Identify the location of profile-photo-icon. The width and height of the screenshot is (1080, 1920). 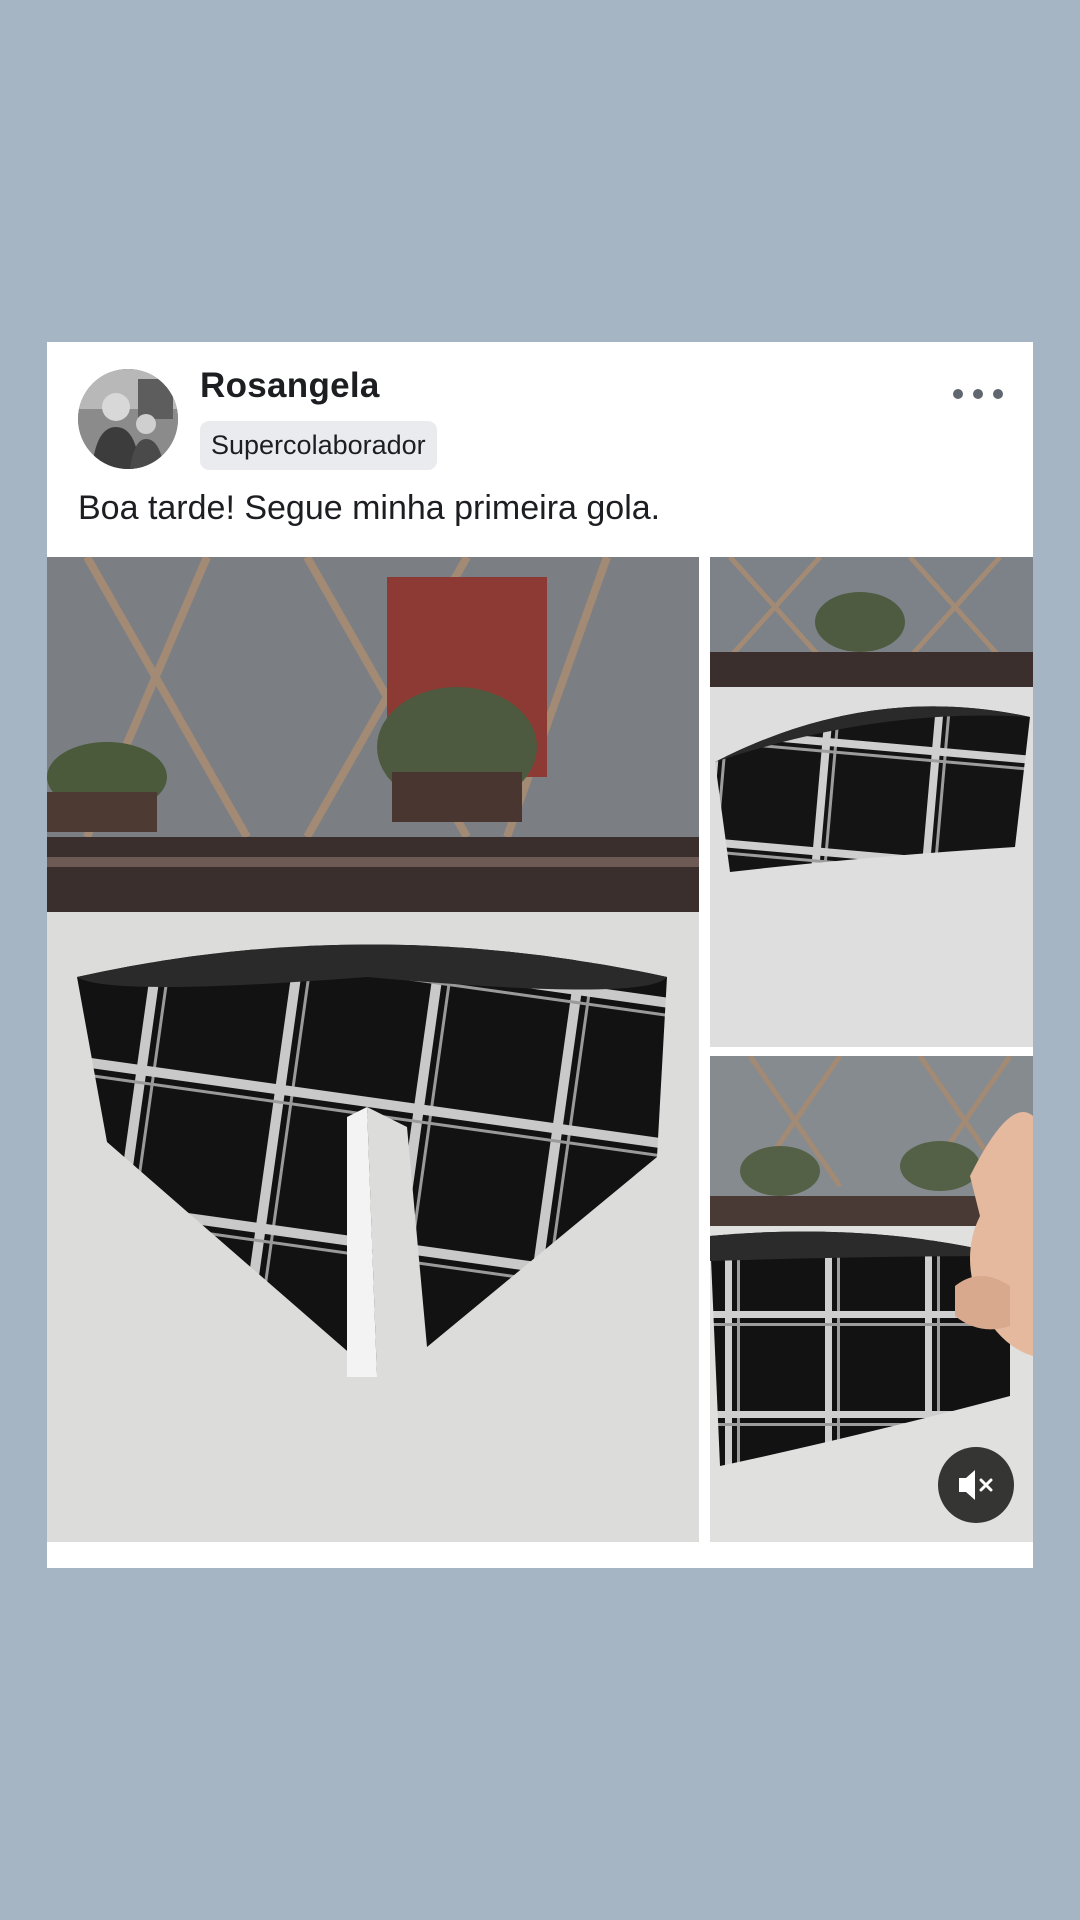
(128, 419).